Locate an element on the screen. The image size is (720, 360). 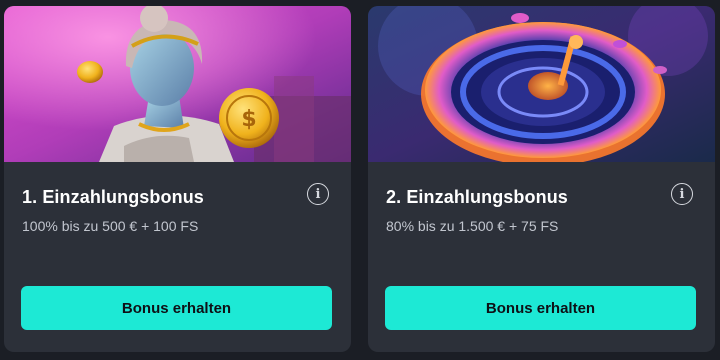
bonus-title: 1. Einzahlungsbonus is located at coordinates (113, 197).